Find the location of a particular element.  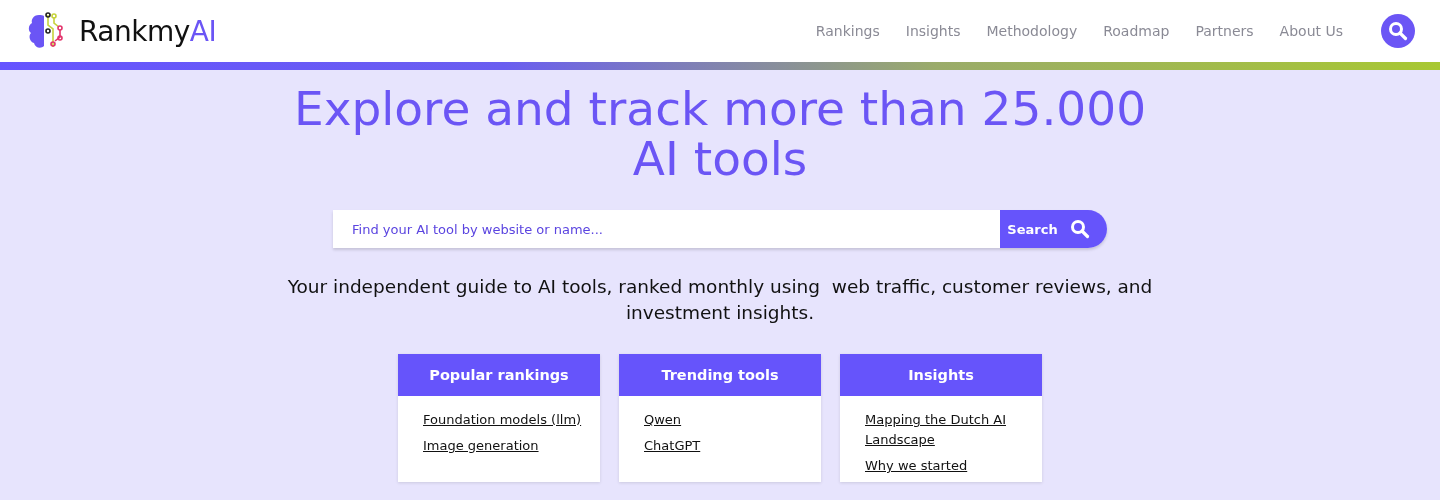

hero-subtitle: Your independent guide to AI tools, ranked monthly using web traffic, customer reviews, and investment insights. is located at coordinates (720, 300).